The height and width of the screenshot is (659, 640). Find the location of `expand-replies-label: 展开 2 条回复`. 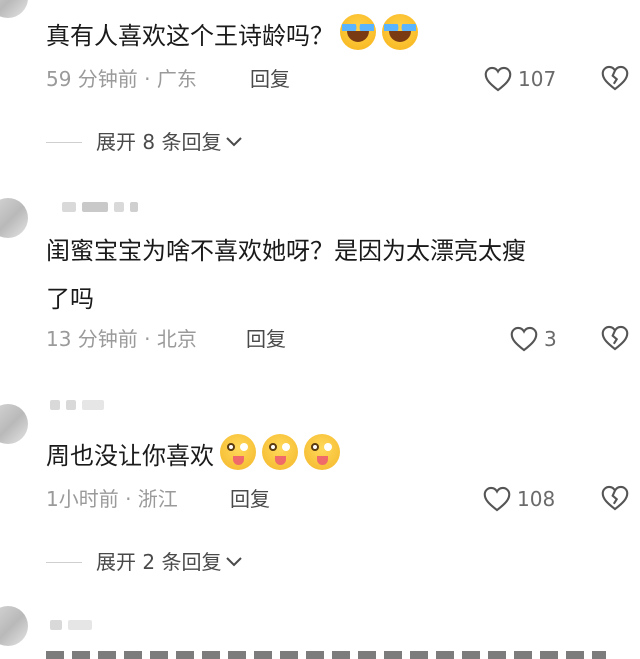

expand-replies-label: 展开 2 条回复 is located at coordinates (159, 562).